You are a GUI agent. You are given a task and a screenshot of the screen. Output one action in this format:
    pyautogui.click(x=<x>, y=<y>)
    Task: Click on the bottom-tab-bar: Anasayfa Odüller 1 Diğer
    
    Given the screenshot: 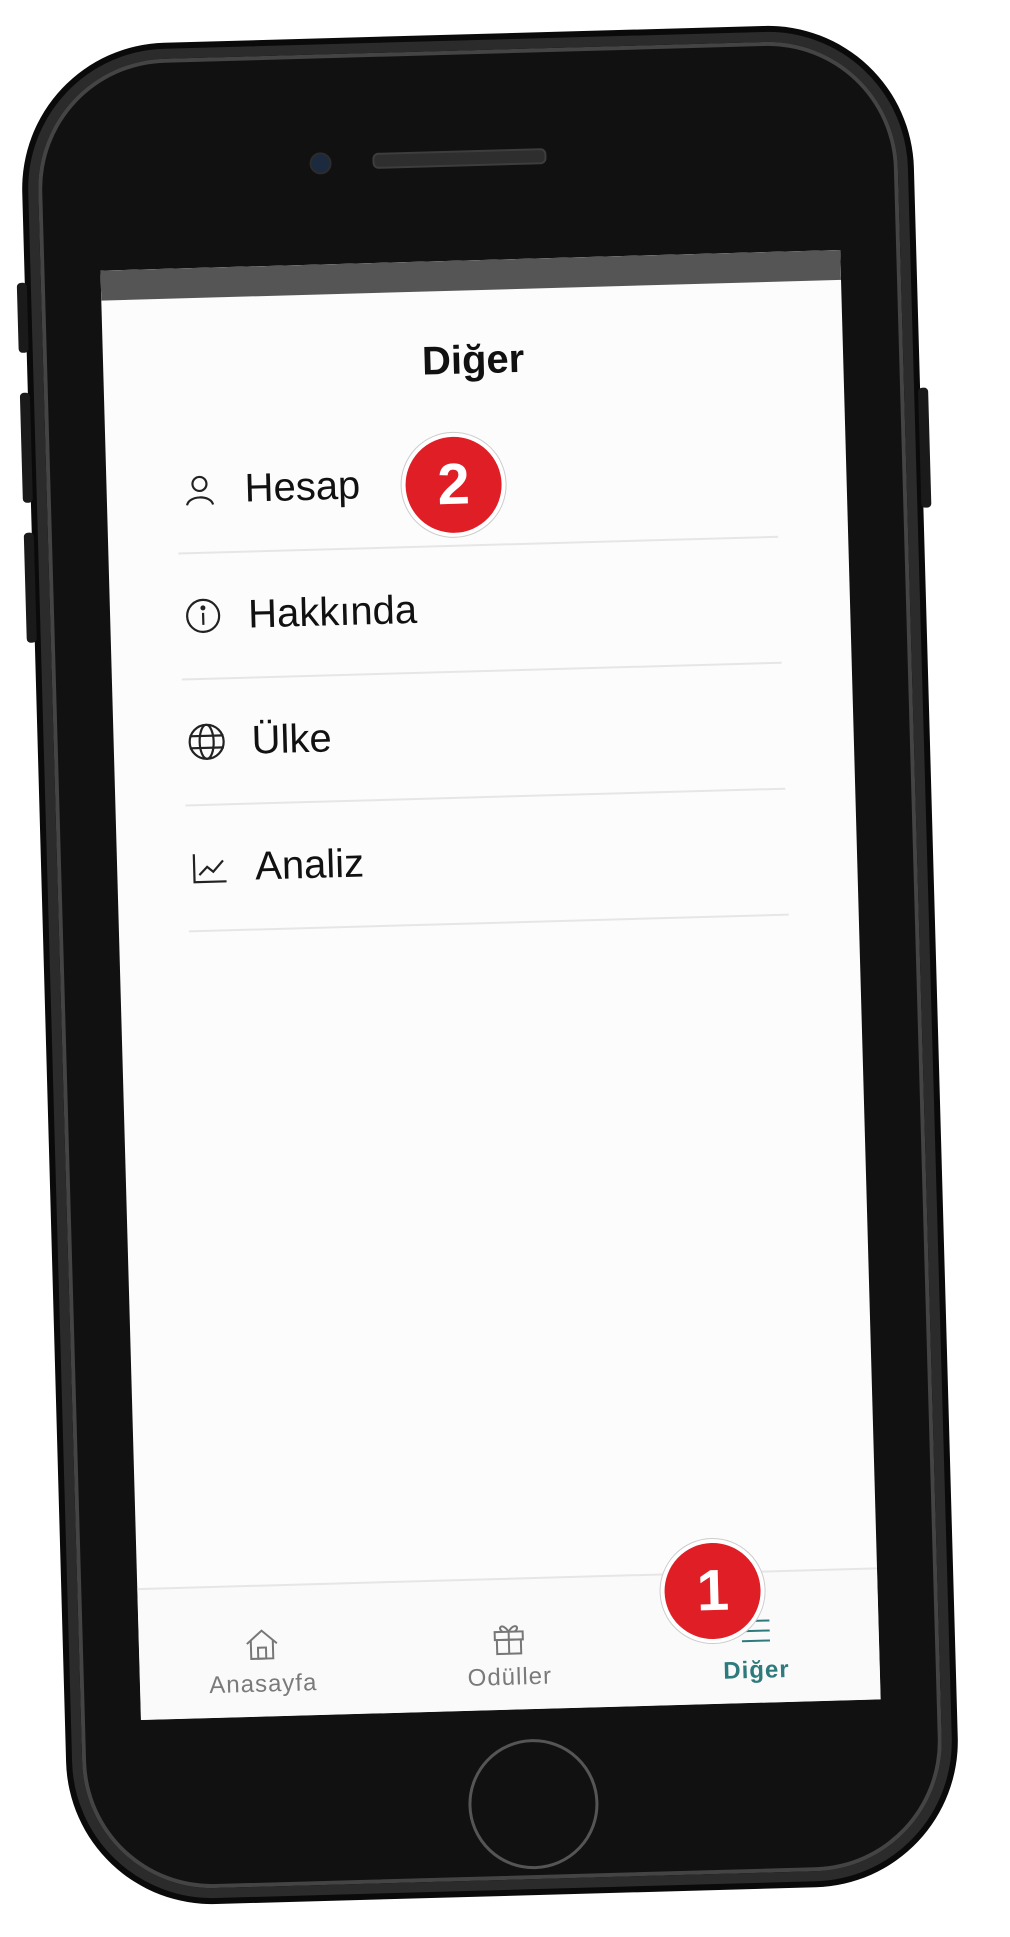 What is the action you would take?
    pyautogui.click(x=509, y=1629)
    